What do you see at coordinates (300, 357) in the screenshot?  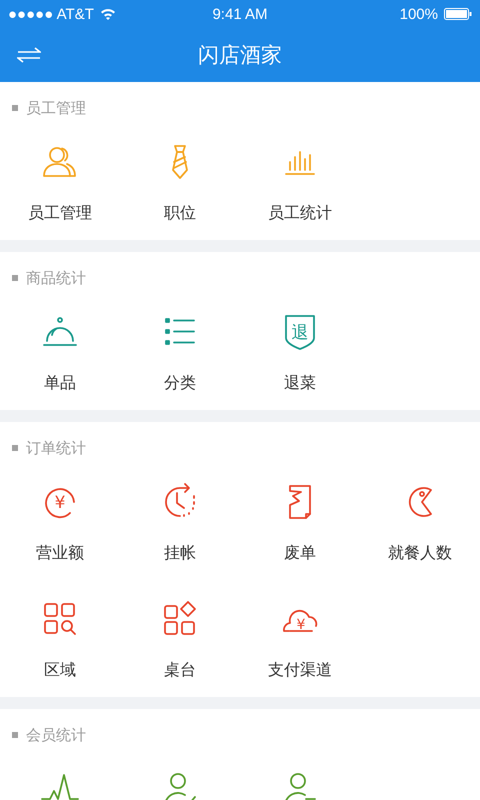 I see `menu-tile: 退 退菜` at bounding box center [300, 357].